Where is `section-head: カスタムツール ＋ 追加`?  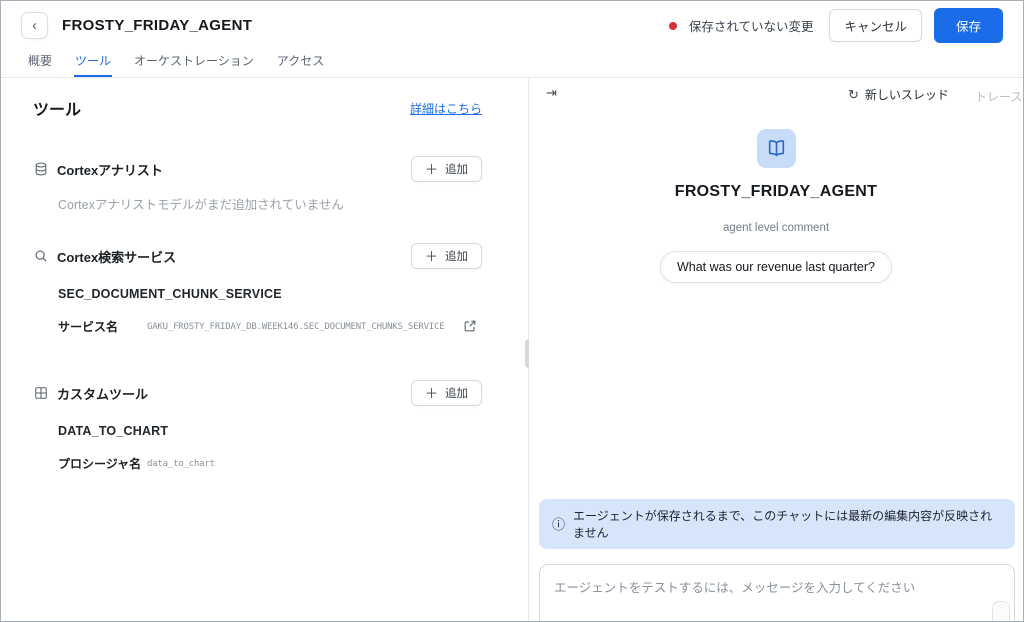 section-head: カスタムツール ＋ 追加 is located at coordinates (257, 393).